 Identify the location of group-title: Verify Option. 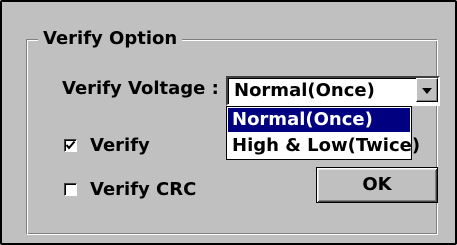
(110, 39).